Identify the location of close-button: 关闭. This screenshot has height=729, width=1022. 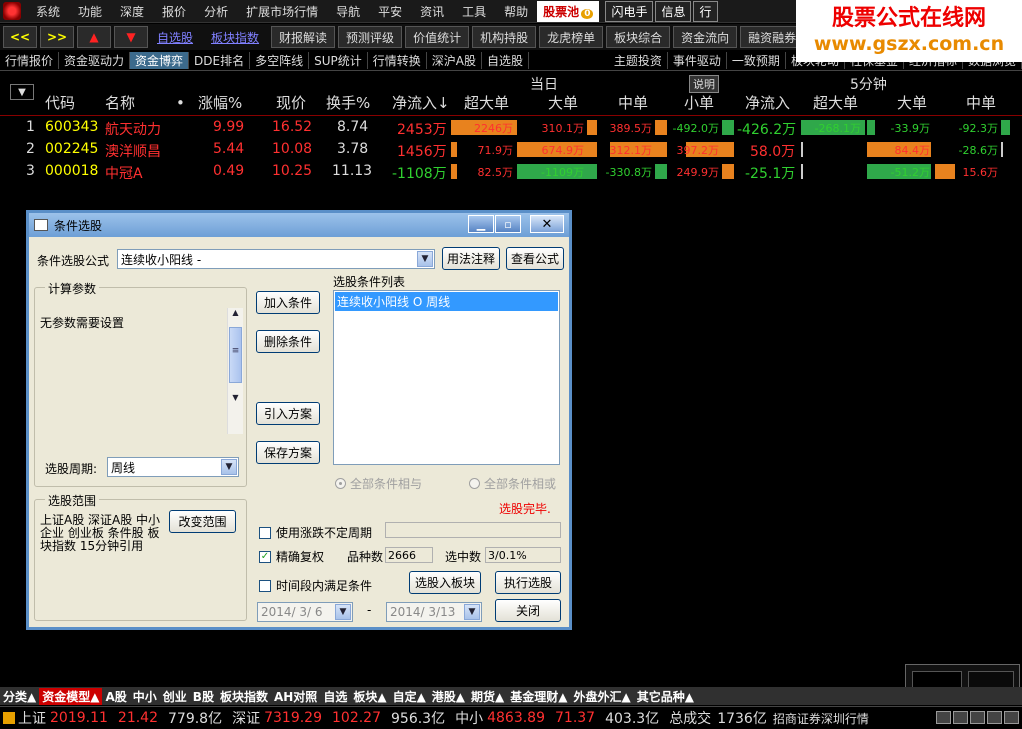
(528, 610).